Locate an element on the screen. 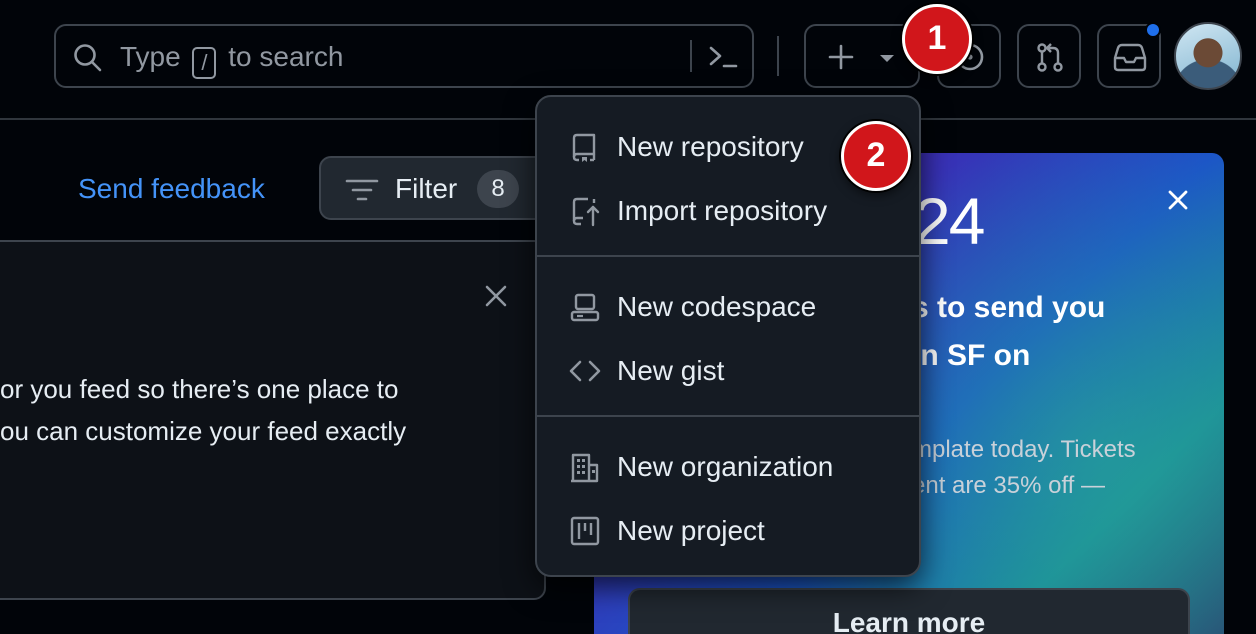 The height and width of the screenshot is (634, 1256). search-icon is located at coordinates (88, 58).